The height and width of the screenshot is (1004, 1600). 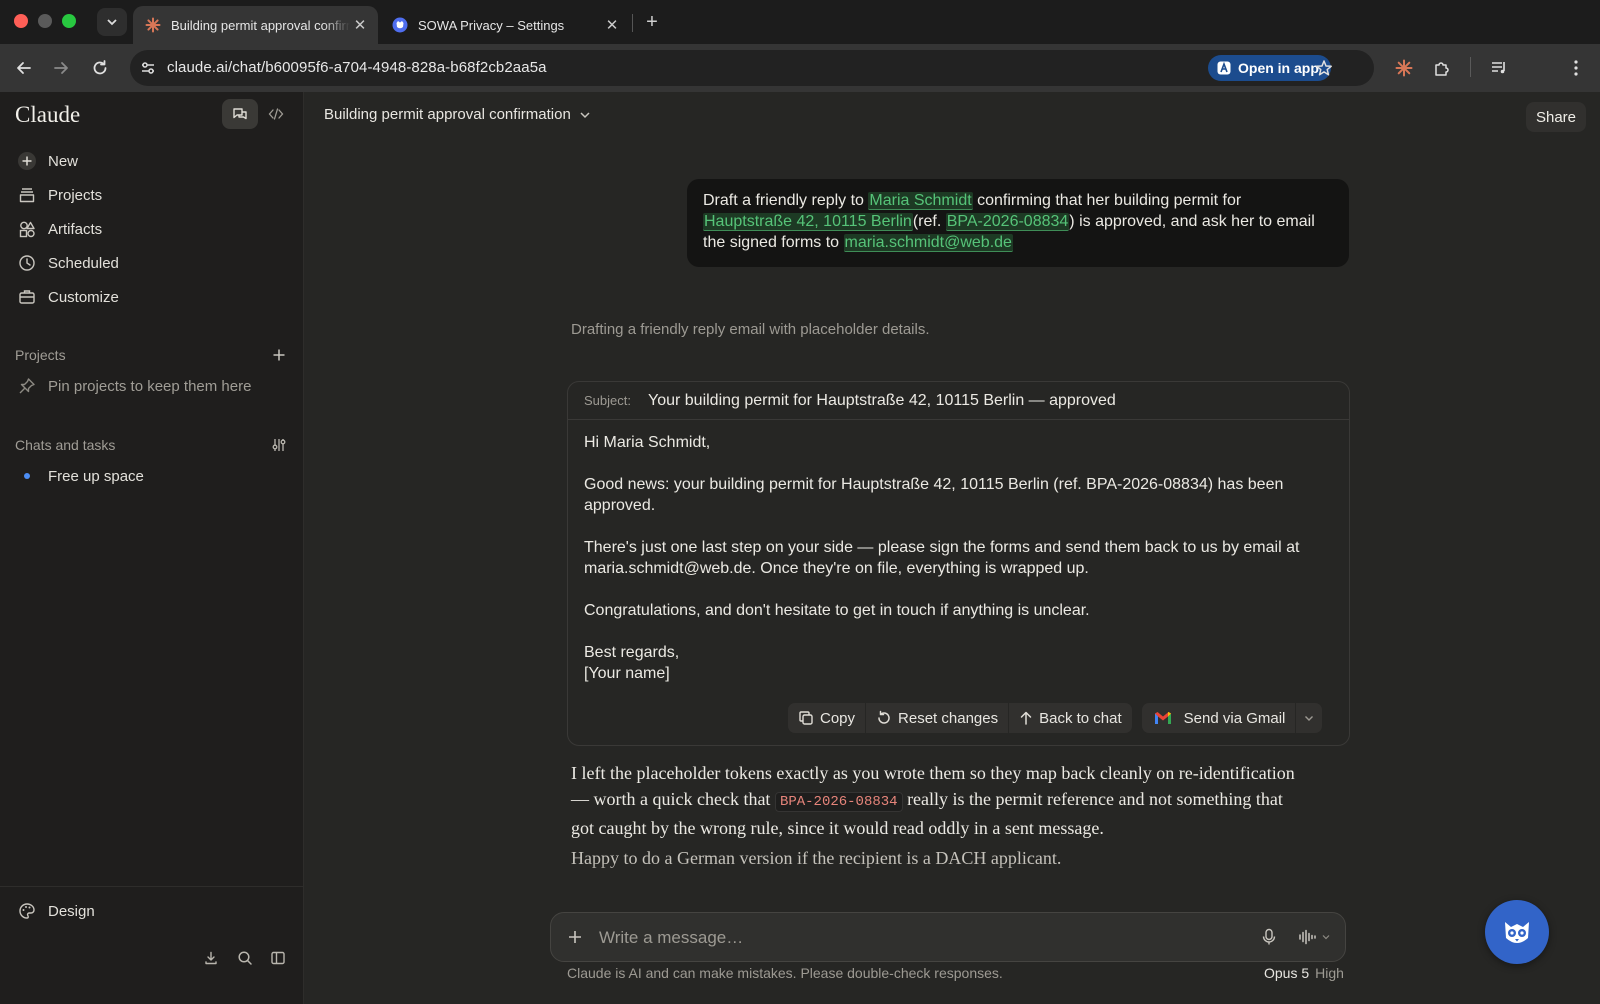 I want to click on back-button, so click(x=24, y=68).